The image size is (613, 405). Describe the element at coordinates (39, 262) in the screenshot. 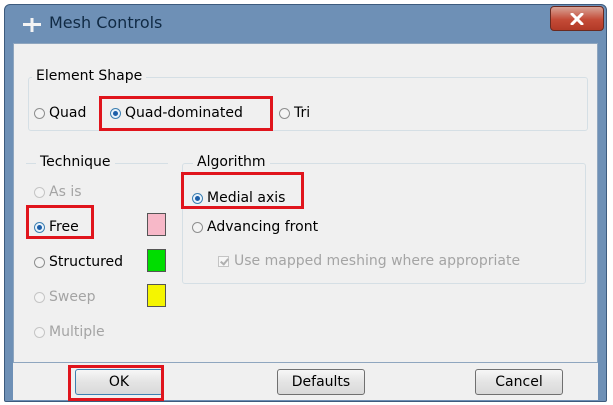

I see `radio-structured-indicator` at that location.